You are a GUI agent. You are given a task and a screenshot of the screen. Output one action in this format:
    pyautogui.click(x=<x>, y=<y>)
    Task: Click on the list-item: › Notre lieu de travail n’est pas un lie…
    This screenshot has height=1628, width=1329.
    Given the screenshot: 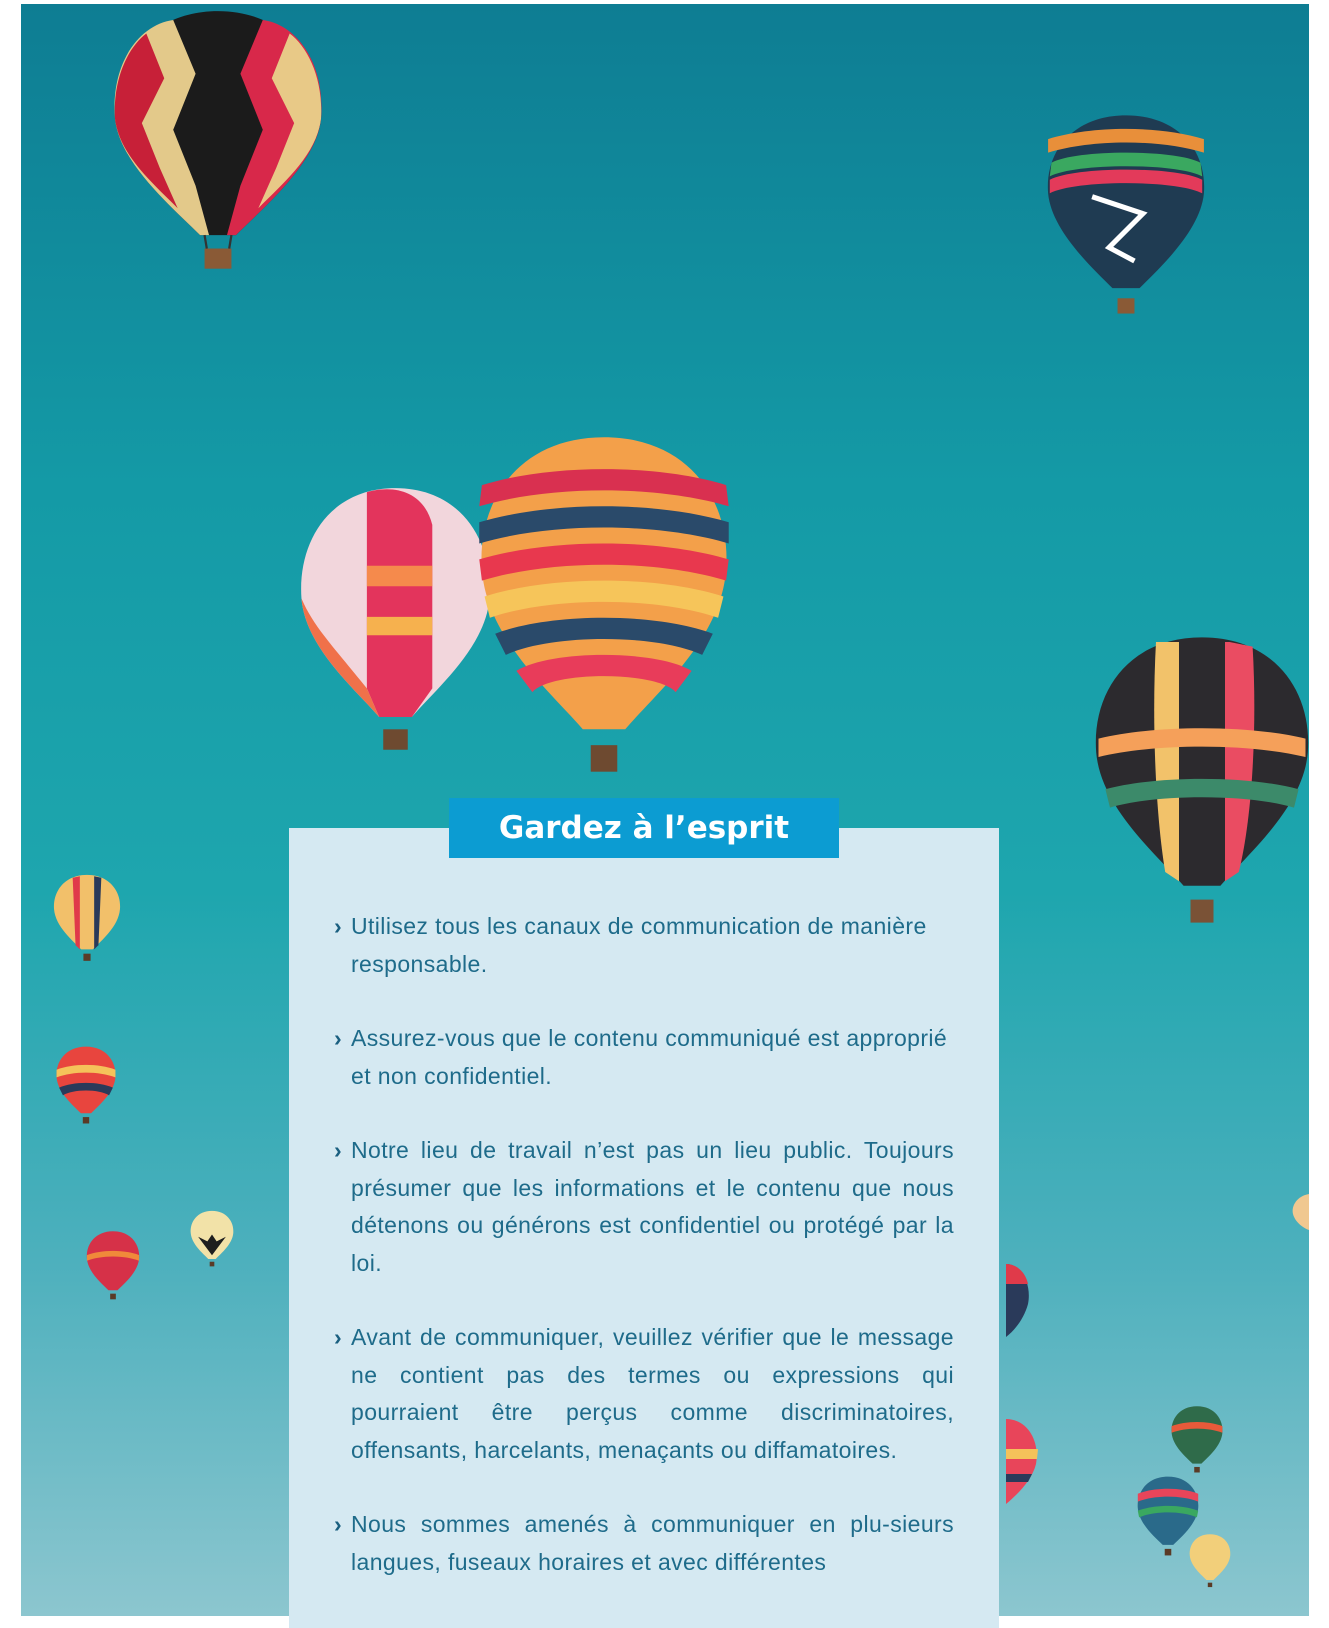 What is the action you would take?
    pyautogui.click(x=644, y=1207)
    